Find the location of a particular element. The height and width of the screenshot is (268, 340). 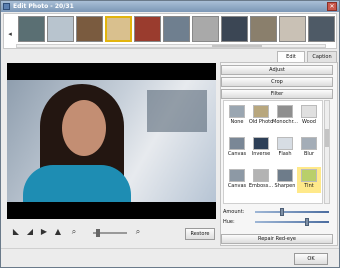

filter-option: Wood is located at coordinates (309, 116).